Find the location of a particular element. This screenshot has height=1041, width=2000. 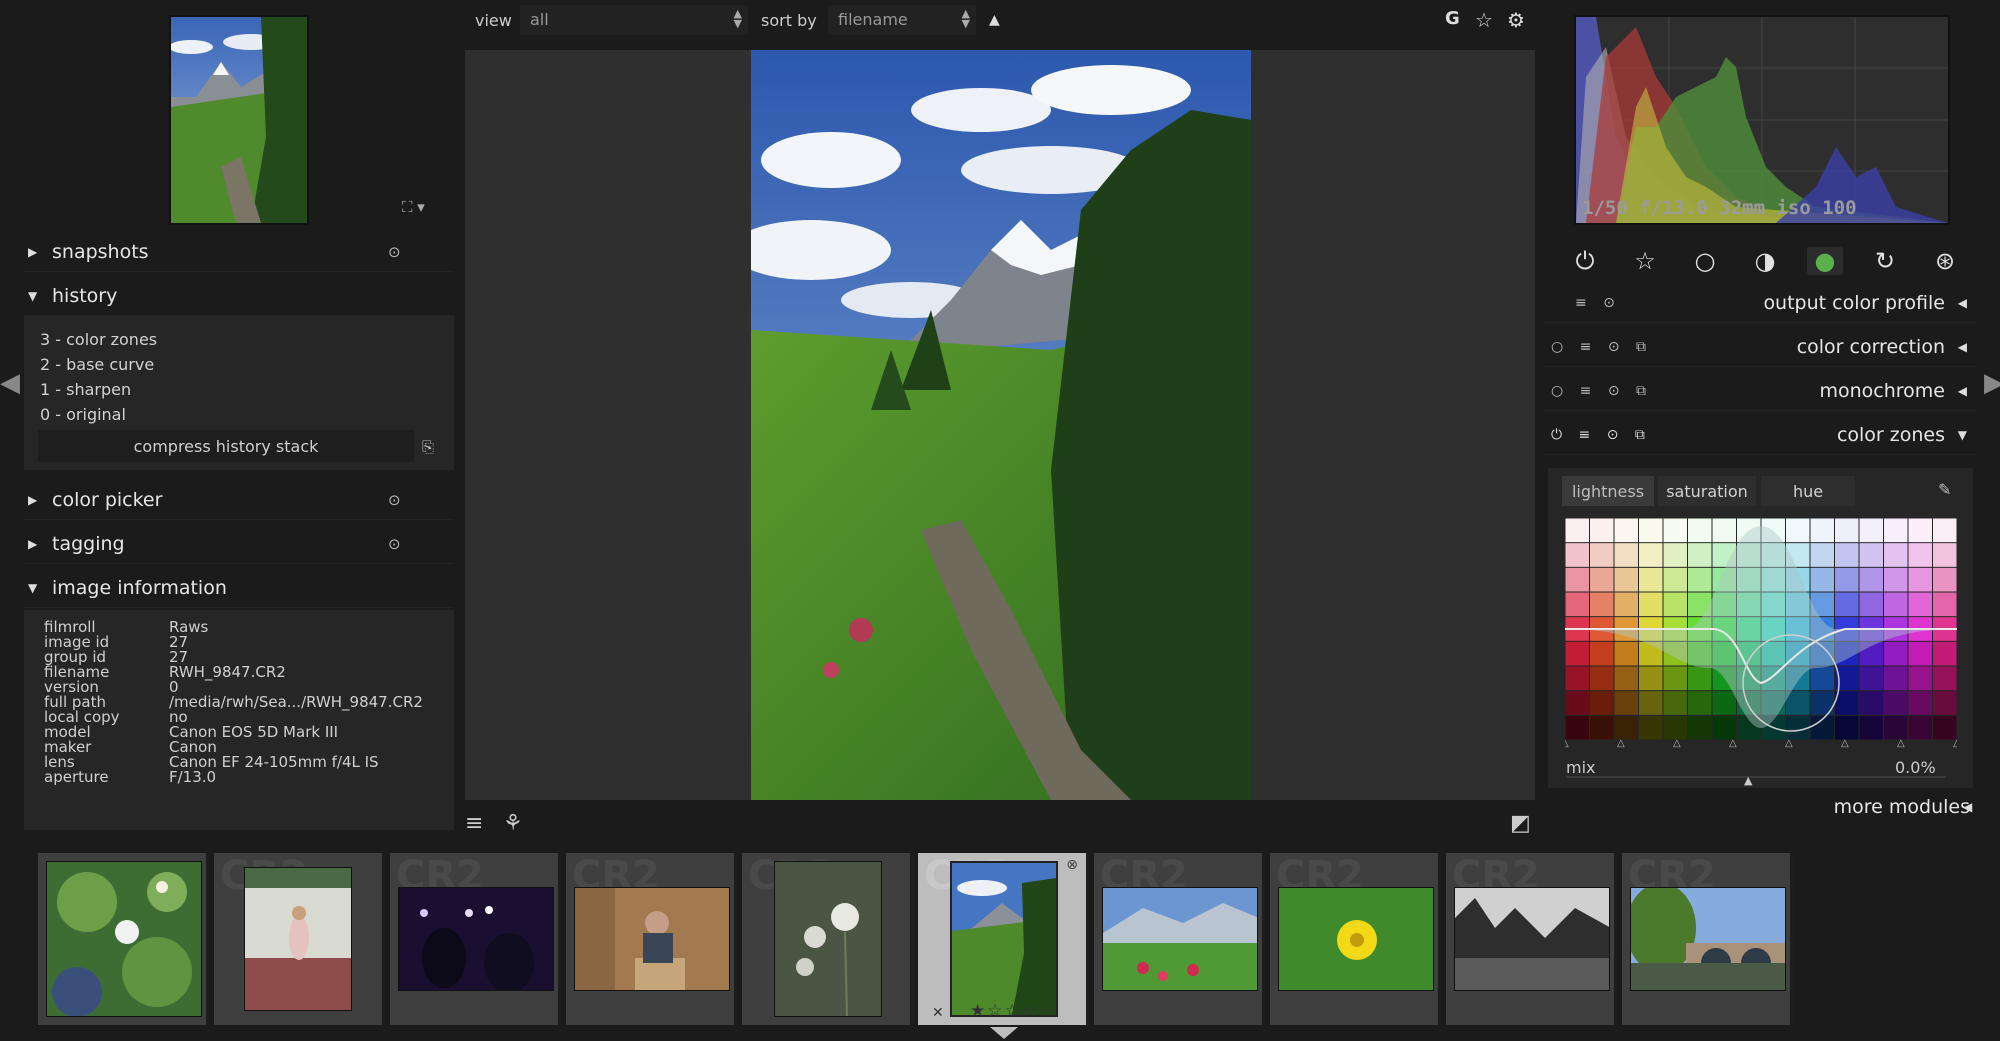

module-controls: ≡ ⊙ is located at coordinates (1598, 303).